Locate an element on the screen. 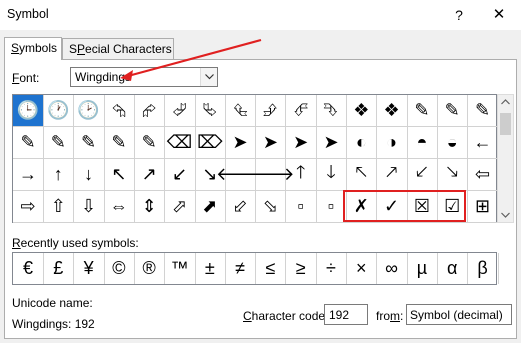 This screenshot has height=343, width=521. symbol-cell: ⇨ is located at coordinates (28, 207).